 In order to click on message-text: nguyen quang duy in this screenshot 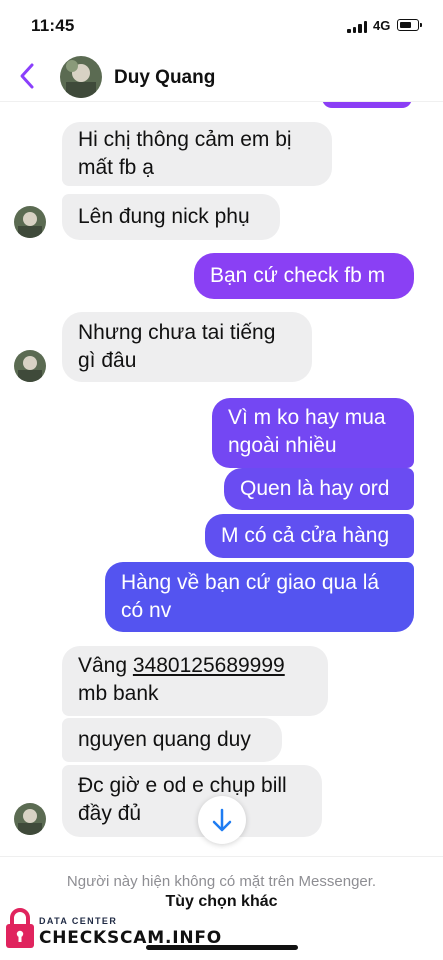, I will do `click(164, 739)`.